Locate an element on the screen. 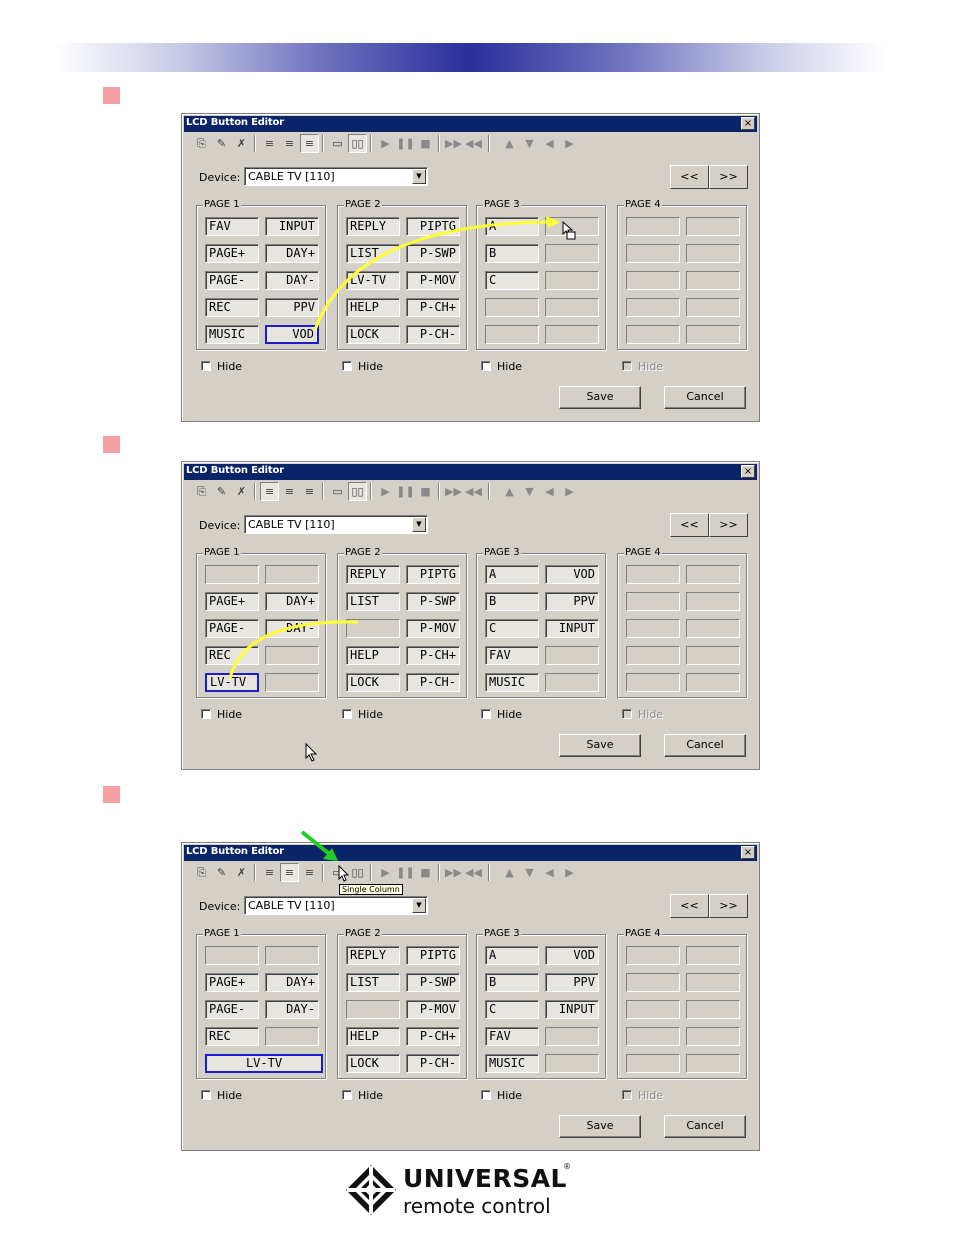 Image resolution: width=954 pixels, height=1235 pixels. lcd-button: LOCK is located at coordinates (373, 1063).